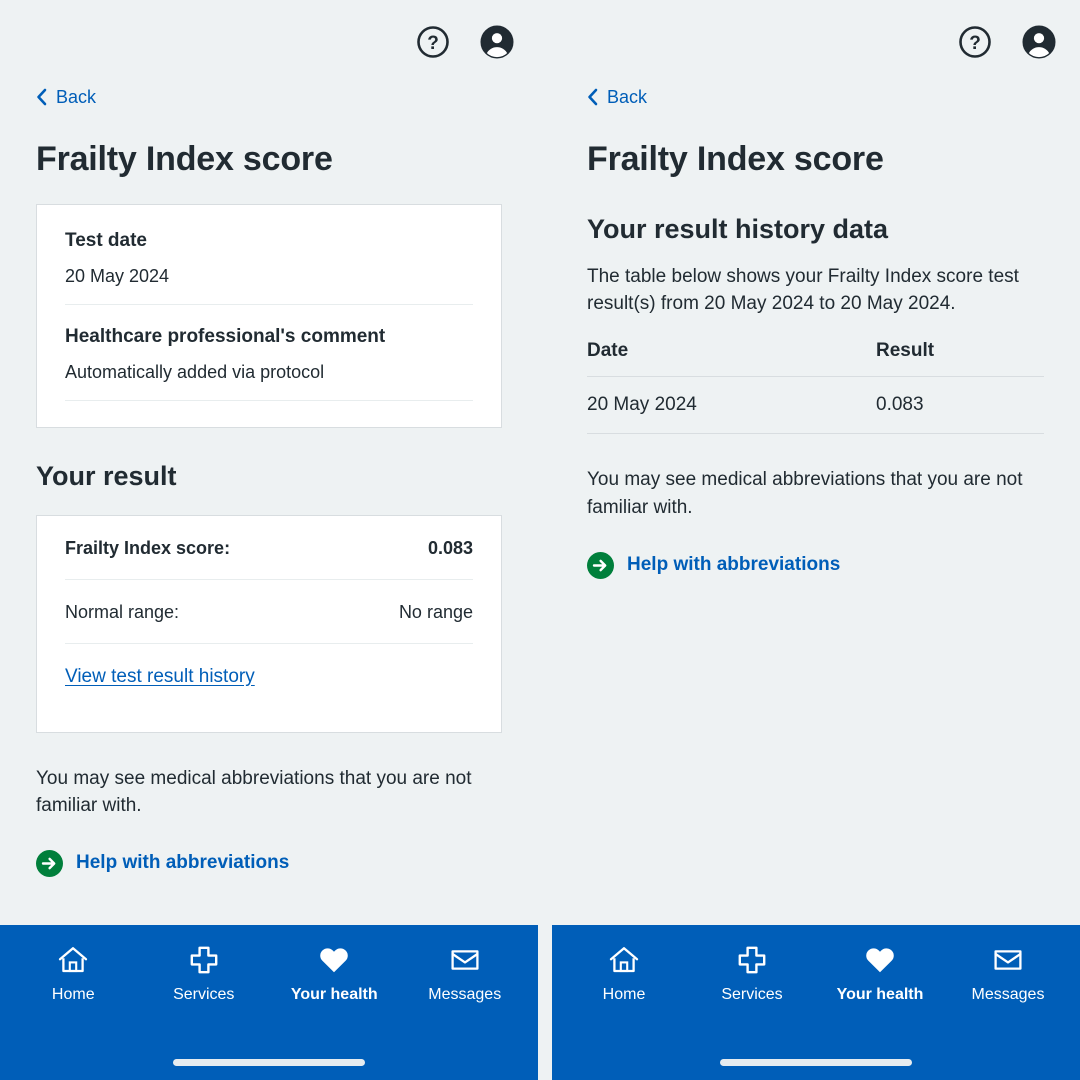 The image size is (1080, 1080). I want to click on test-date-value: 20 May 2024, so click(117, 275).